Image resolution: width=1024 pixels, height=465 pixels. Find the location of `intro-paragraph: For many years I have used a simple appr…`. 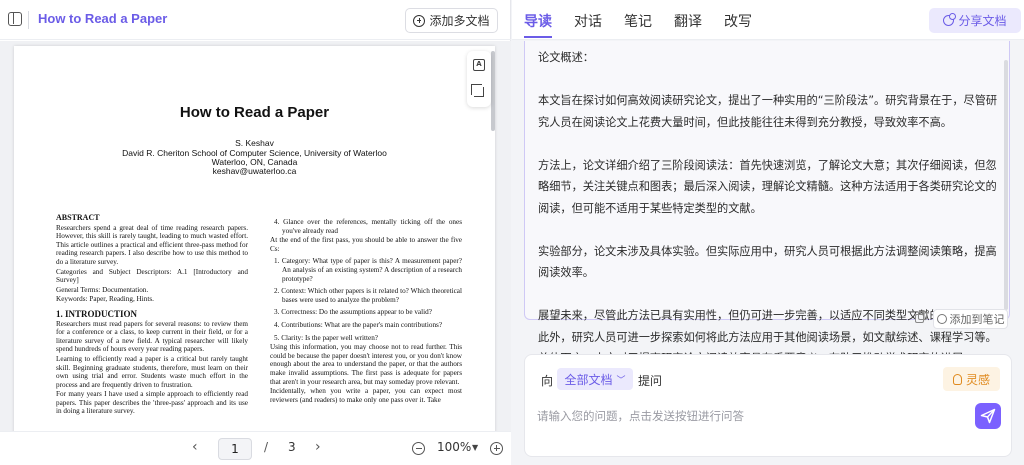

intro-paragraph: For many years I have used a simple appr… is located at coordinates (152, 403).